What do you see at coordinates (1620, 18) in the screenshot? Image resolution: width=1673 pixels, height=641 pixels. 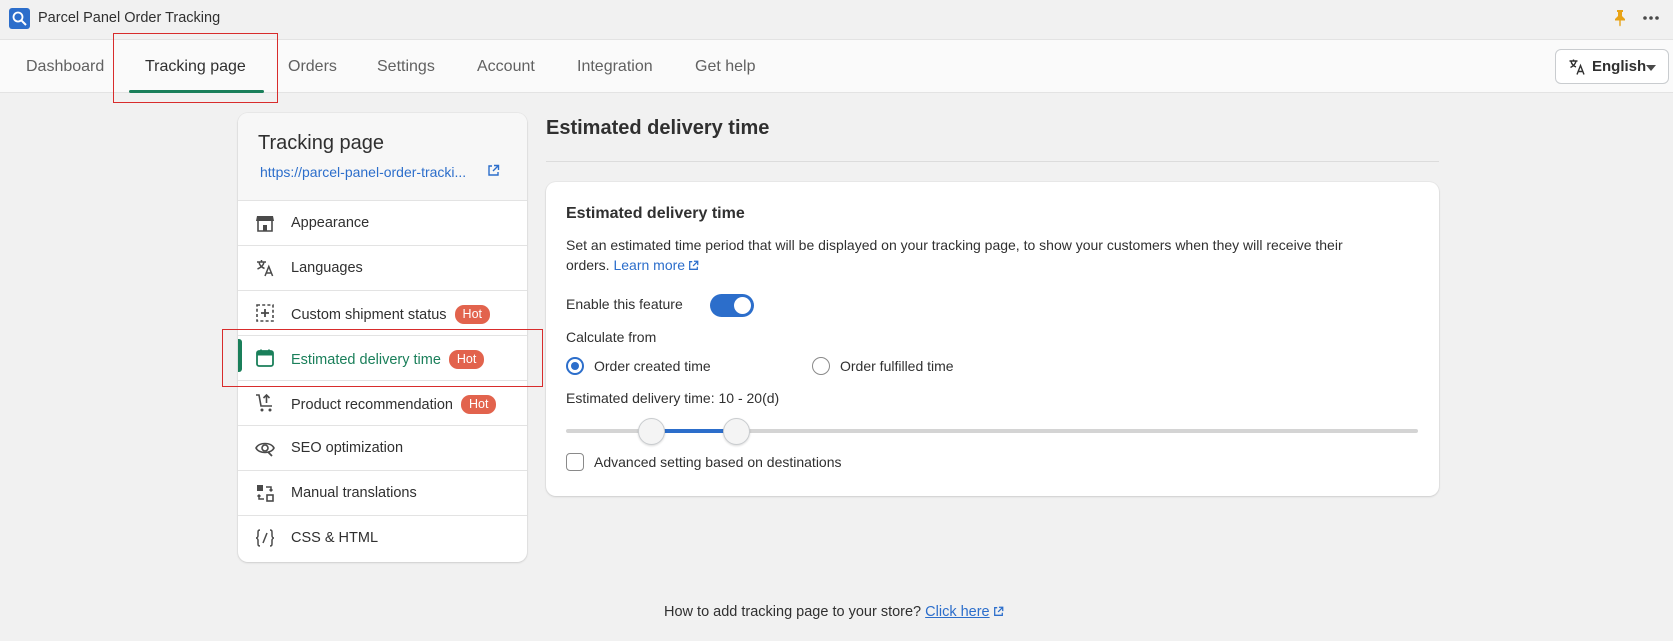 I see `pin-icon` at bounding box center [1620, 18].